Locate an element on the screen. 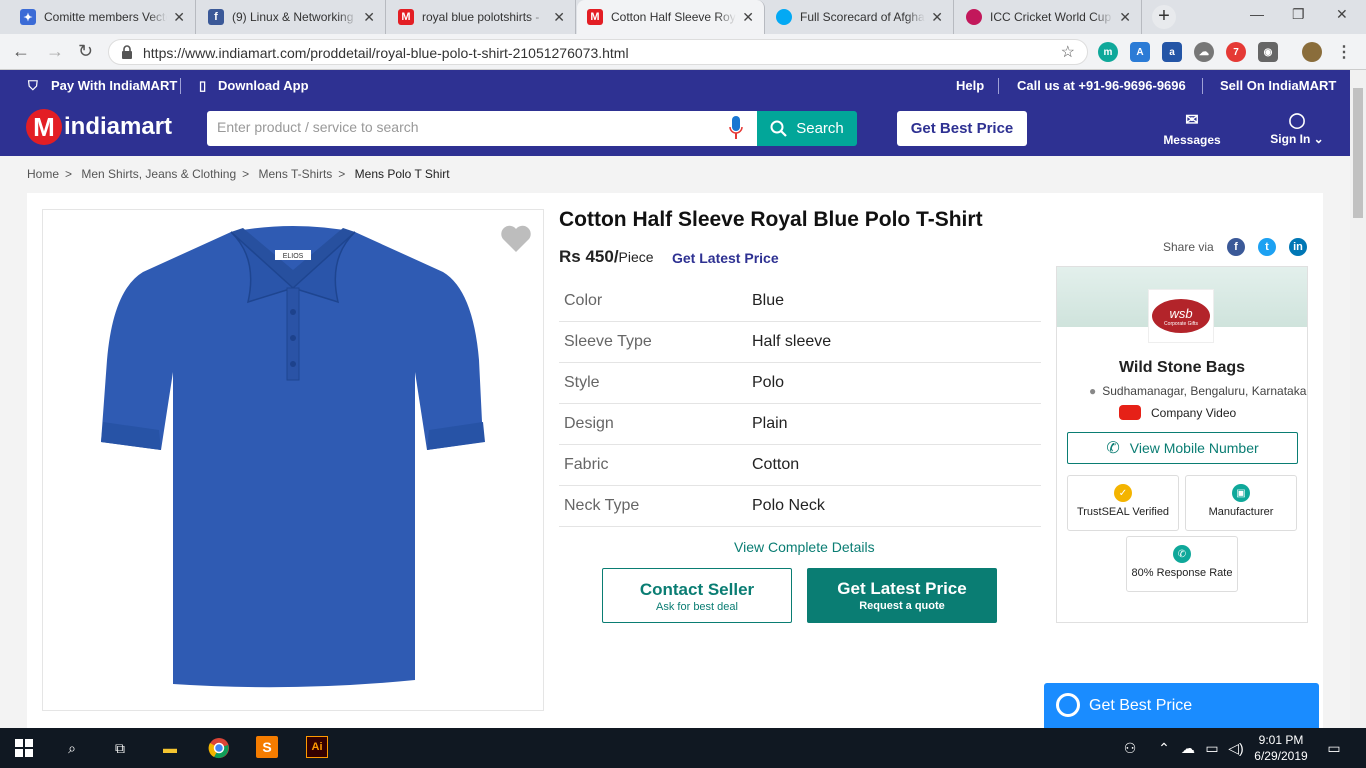 This screenshot has height=768, width=1366. avatar is located at coordinates (1312, 52).